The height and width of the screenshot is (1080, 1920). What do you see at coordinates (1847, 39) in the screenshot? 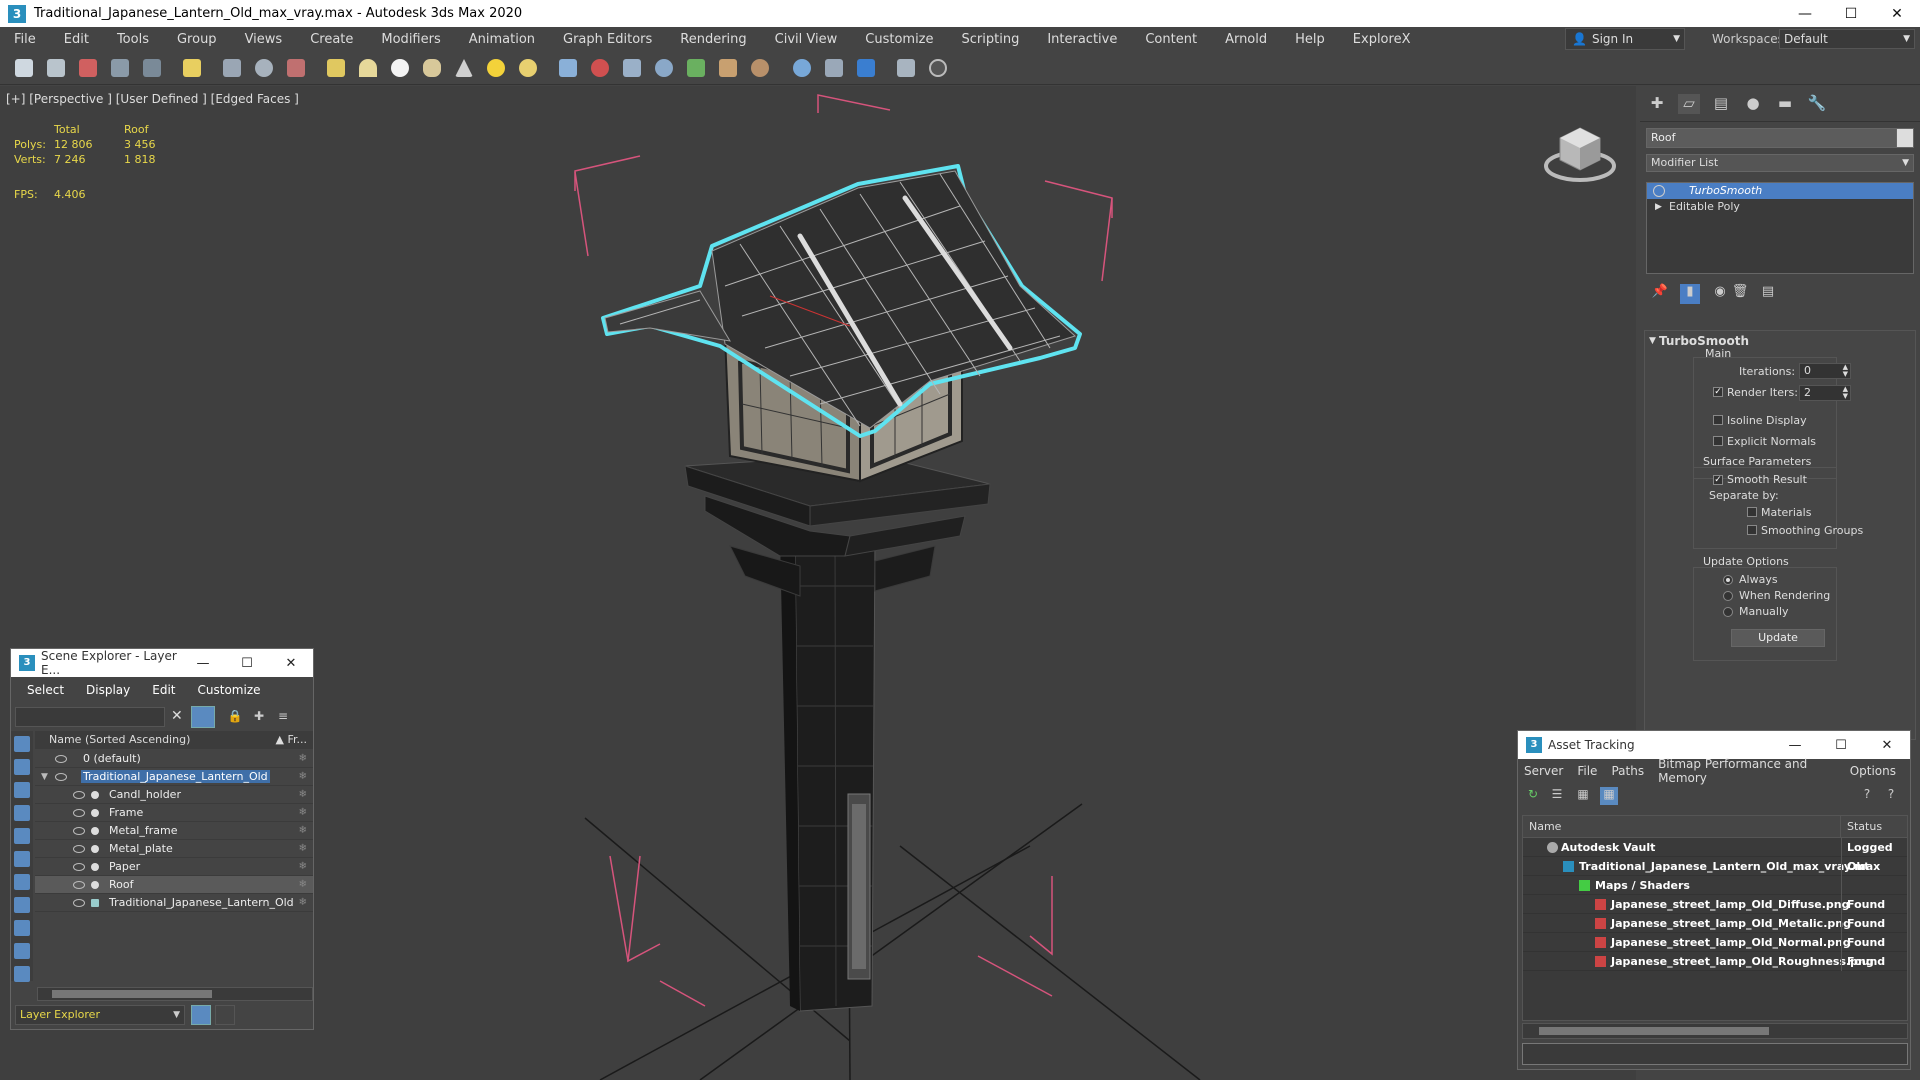
I see `workspaces-select: Default ▼` at bounding box center [1847, 39].